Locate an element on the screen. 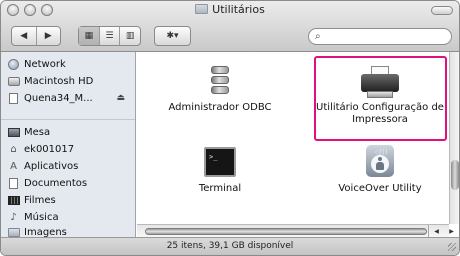 The width and height of the screenshot is (460, 256). sidebar-item-documentos: Documentos is located at coordinates (47, 183).